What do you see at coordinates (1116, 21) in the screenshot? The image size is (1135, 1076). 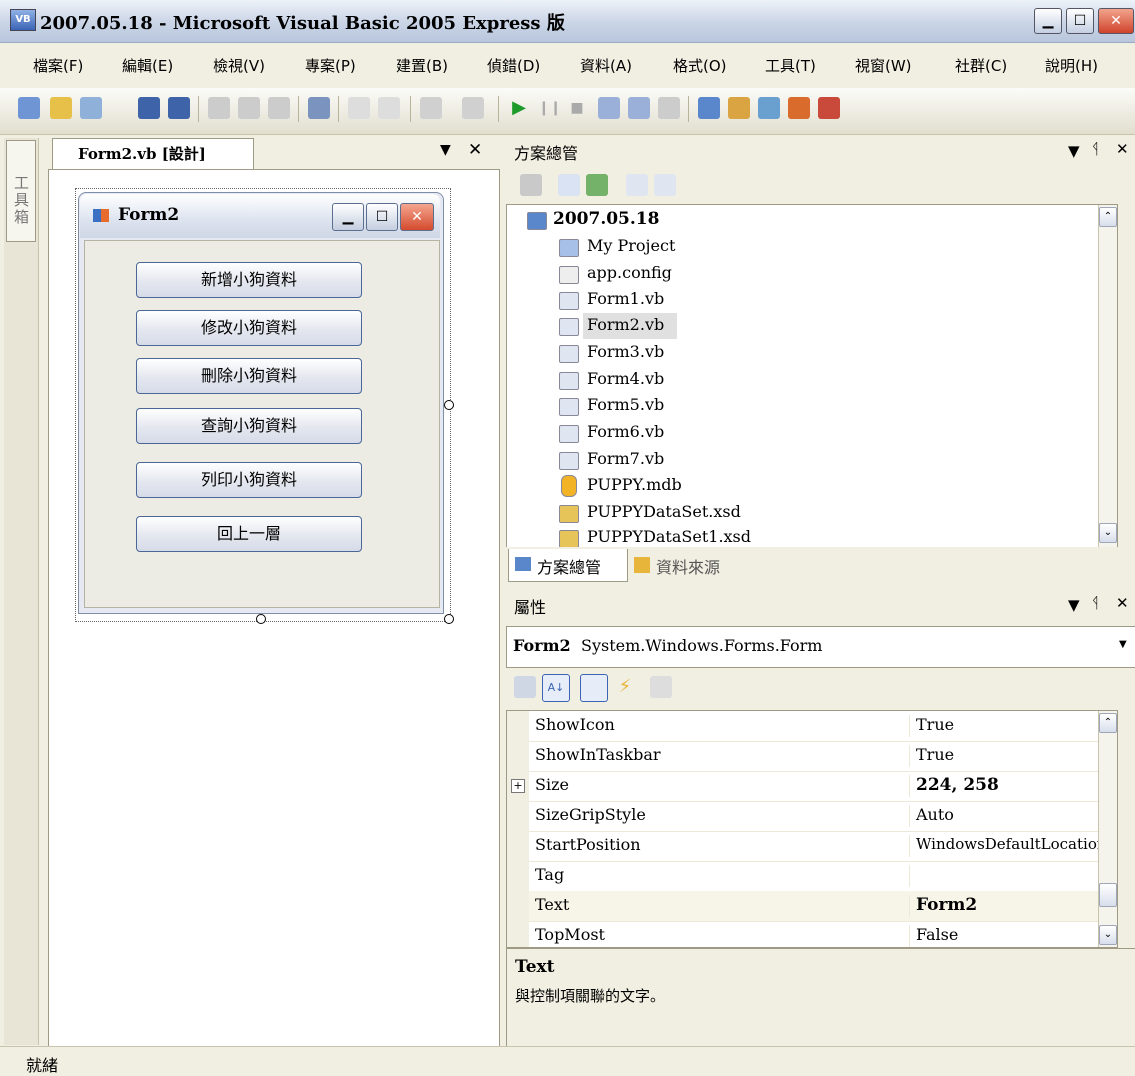 I see `close-button: ✕` at bounding box center [1116, 21].